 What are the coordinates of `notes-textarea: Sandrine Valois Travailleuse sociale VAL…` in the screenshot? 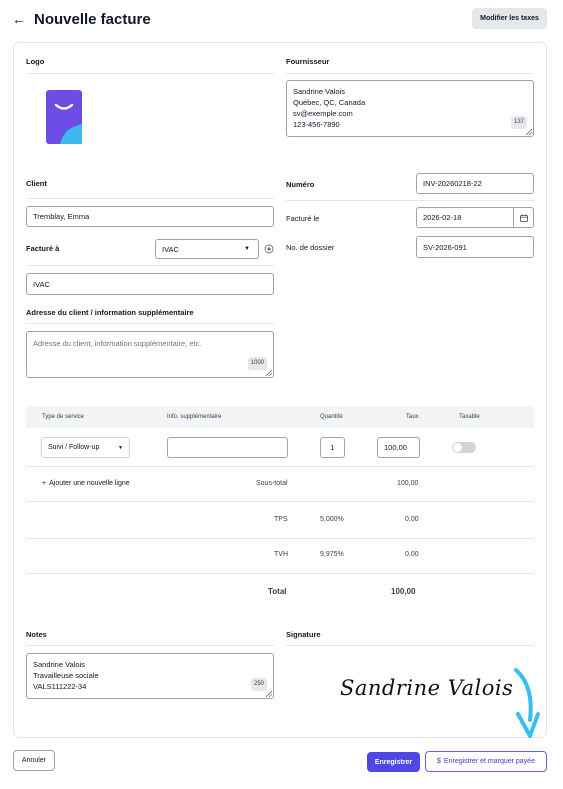 It's located at (150, 676).